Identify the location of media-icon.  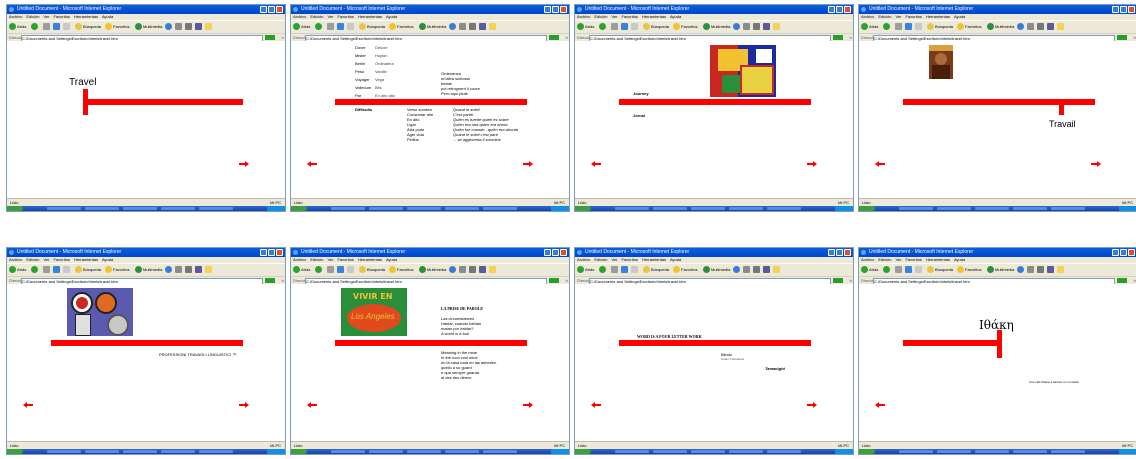
(706, 26).